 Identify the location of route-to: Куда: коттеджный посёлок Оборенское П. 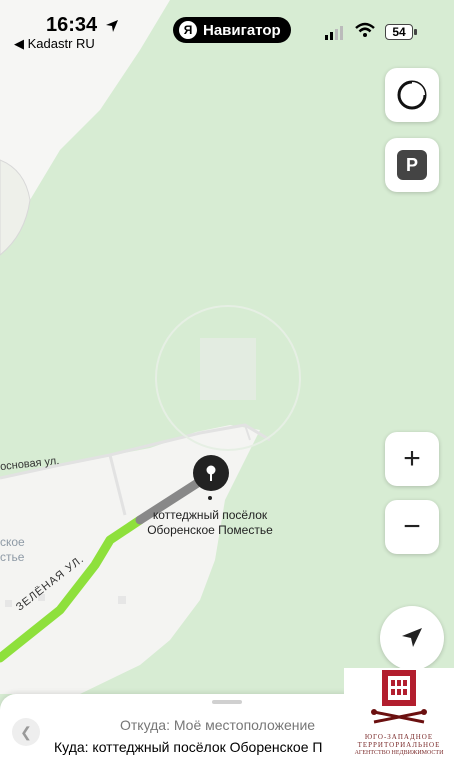
(188, 747).